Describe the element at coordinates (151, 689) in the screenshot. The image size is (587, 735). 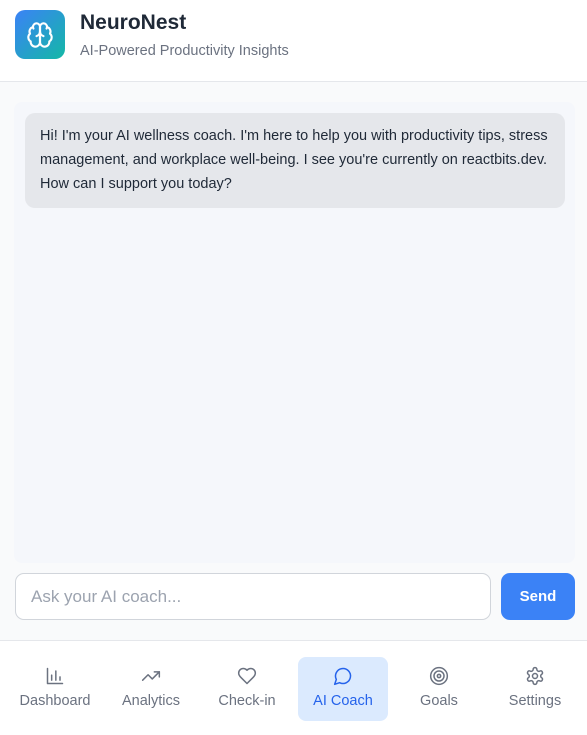
I see `nav-item-analytics: Analytics` at that location.